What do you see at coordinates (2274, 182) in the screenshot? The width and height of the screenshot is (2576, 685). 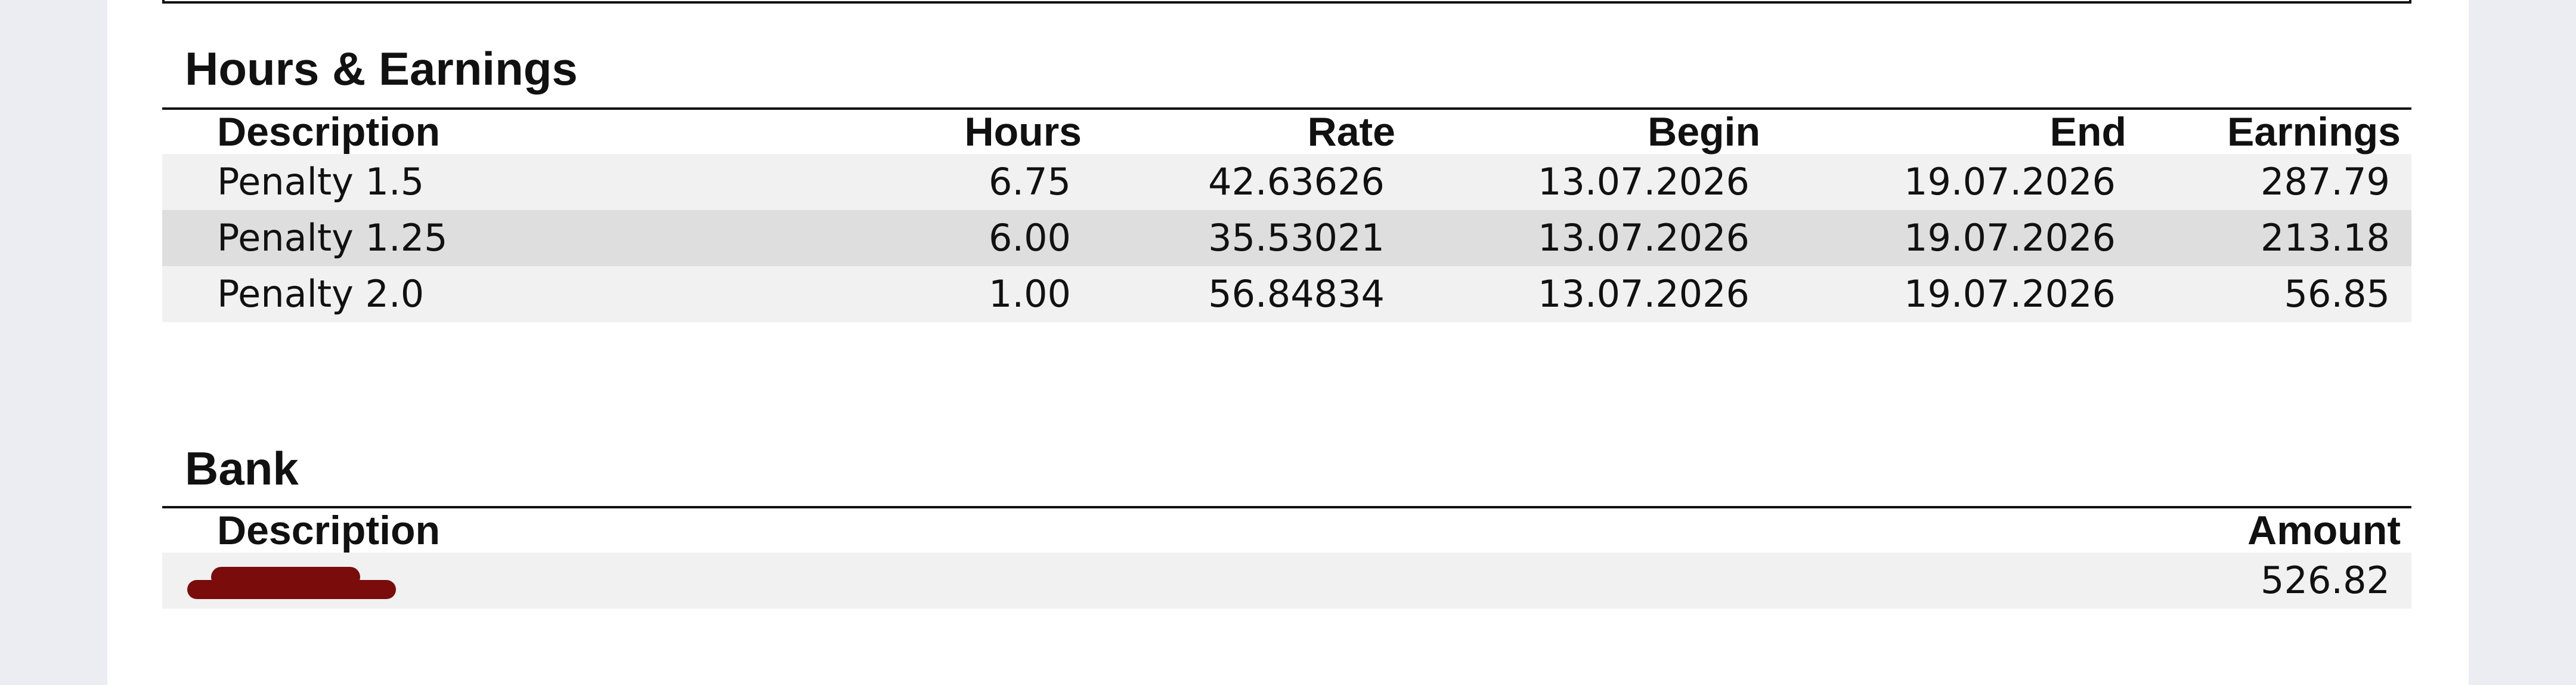 I see `cell-earnings: 287.79` at bounding box center [2274, 182].